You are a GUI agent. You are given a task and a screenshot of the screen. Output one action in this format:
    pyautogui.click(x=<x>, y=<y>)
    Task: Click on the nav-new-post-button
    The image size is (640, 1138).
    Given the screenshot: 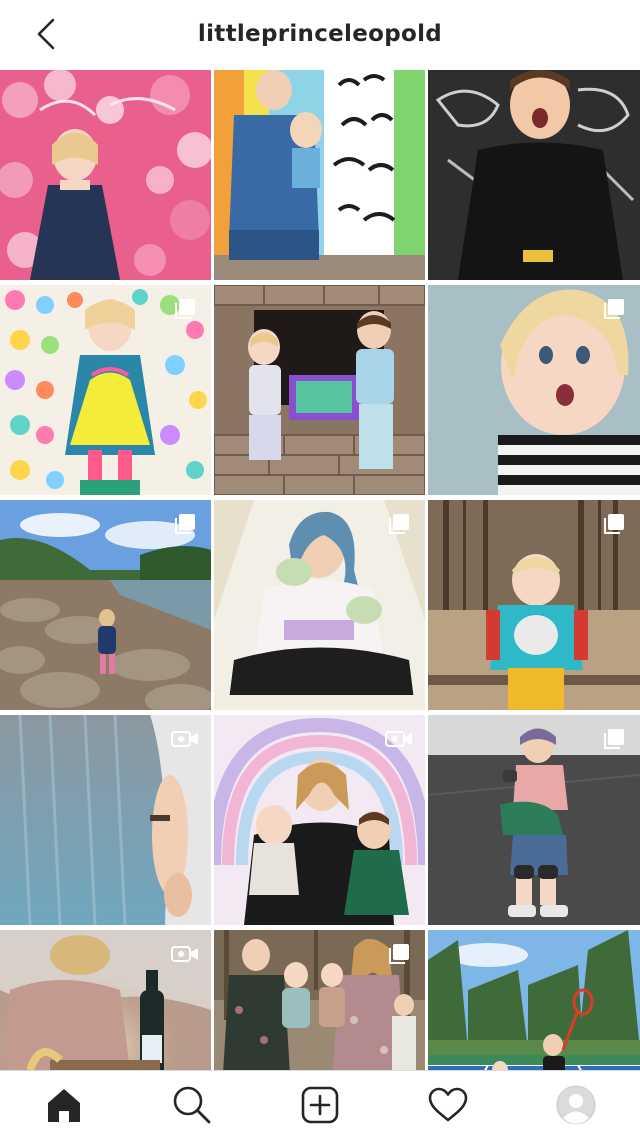 What is the action you would take?
    pyautogui.click(x=320, y=1105)
    